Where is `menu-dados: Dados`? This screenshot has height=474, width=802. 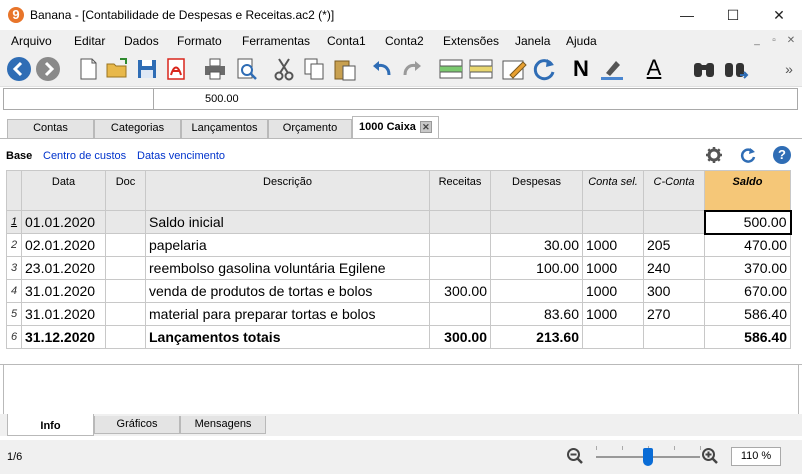
menu-dados: Dados is located at coordinates (141, 41).